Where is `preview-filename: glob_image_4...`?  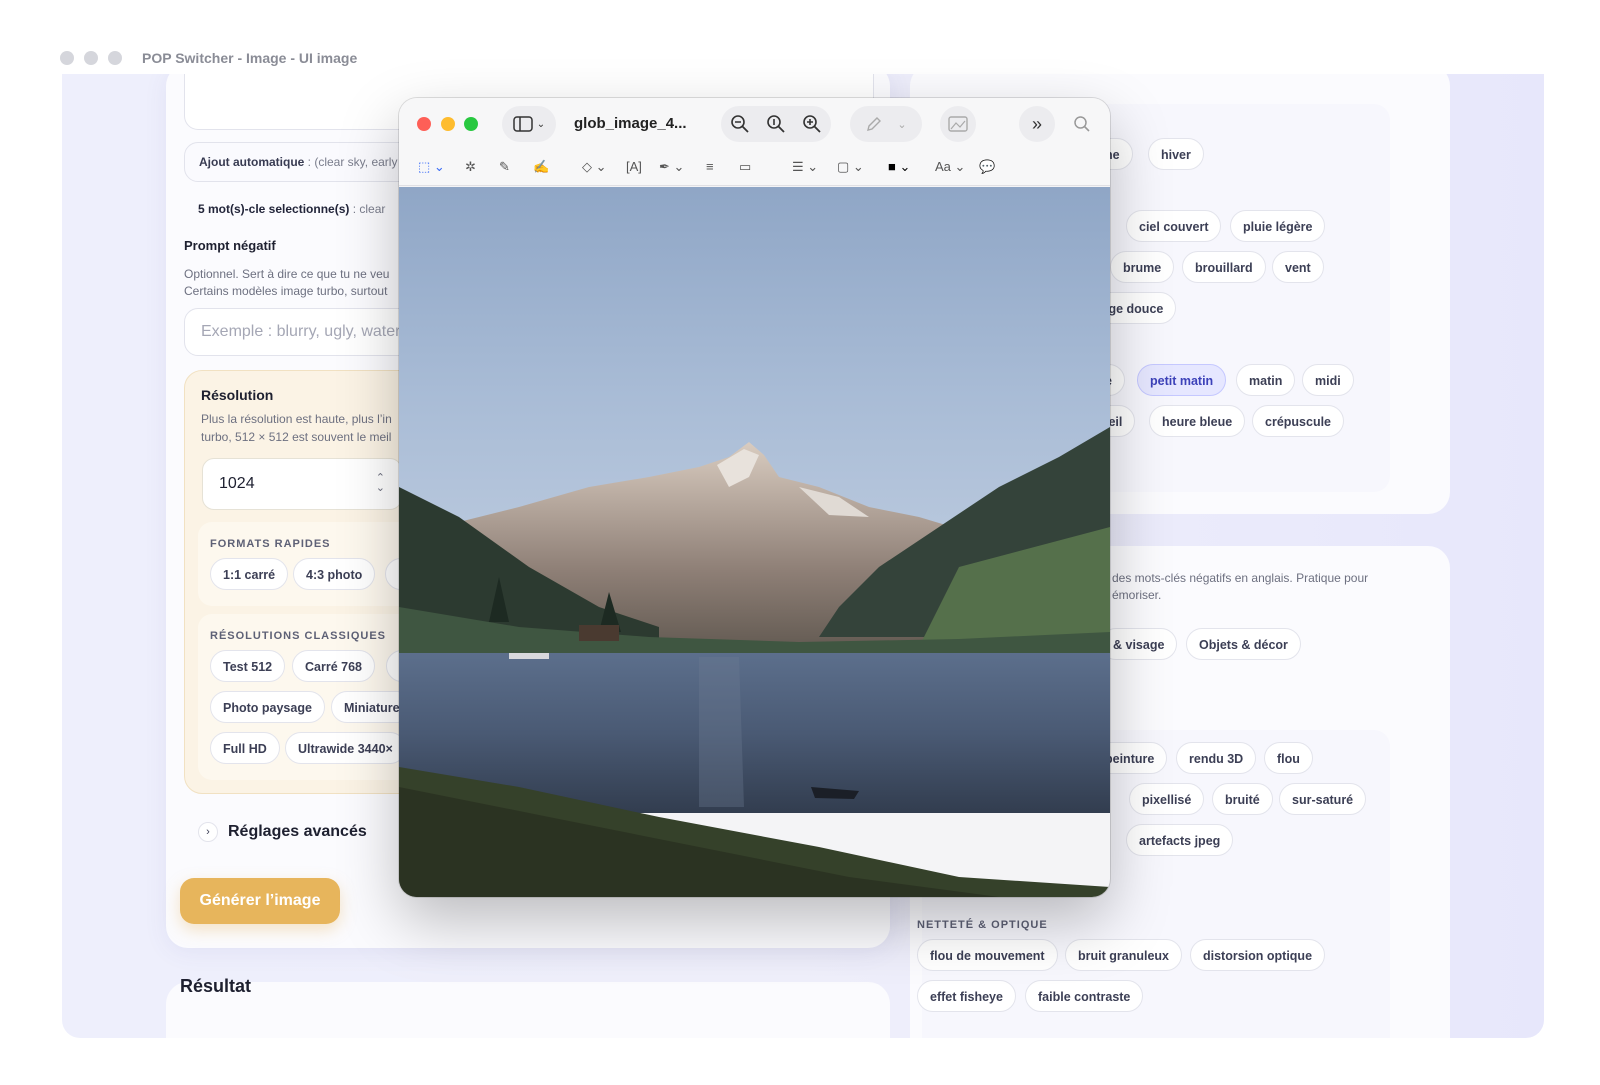 preview-filename: glob_image_4... is located at coordinates (630, 123).